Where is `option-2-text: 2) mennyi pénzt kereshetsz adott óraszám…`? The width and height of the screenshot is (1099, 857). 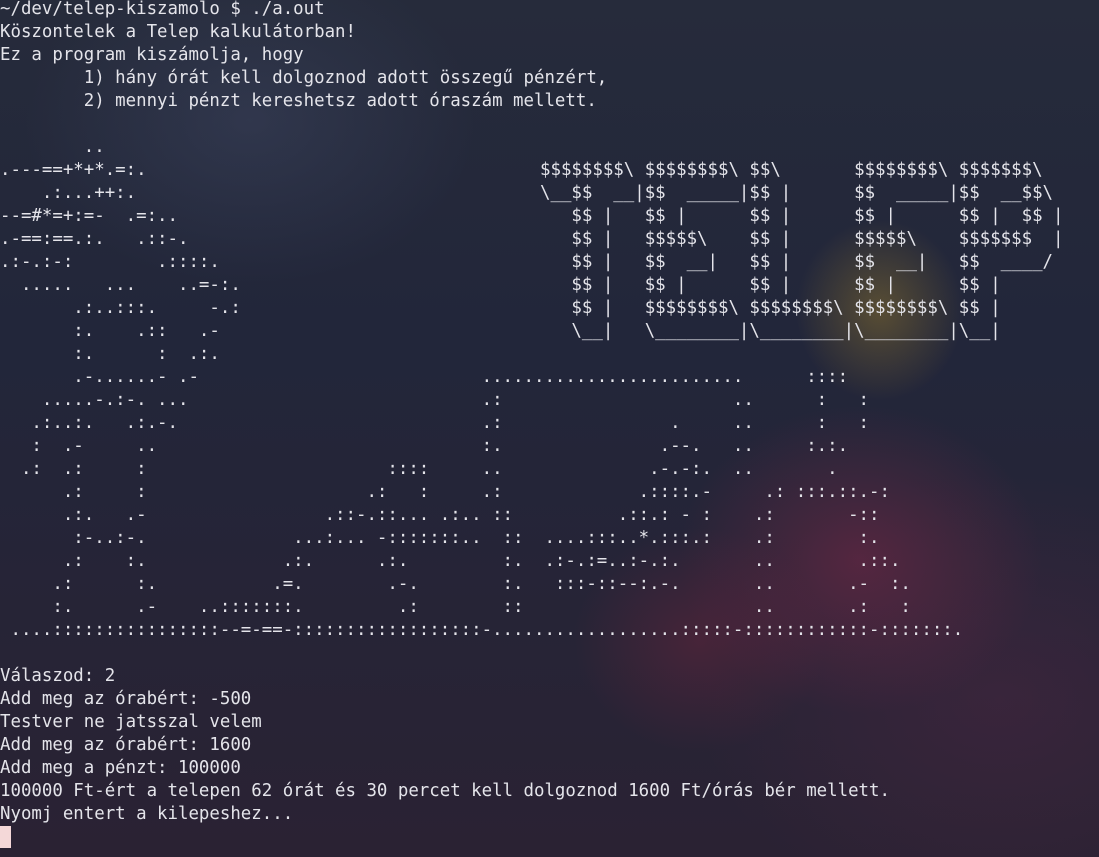
option-2-text: 2) mennyi pénzt kereshetsz adott óraszám… is located at coordinates (298, 101).